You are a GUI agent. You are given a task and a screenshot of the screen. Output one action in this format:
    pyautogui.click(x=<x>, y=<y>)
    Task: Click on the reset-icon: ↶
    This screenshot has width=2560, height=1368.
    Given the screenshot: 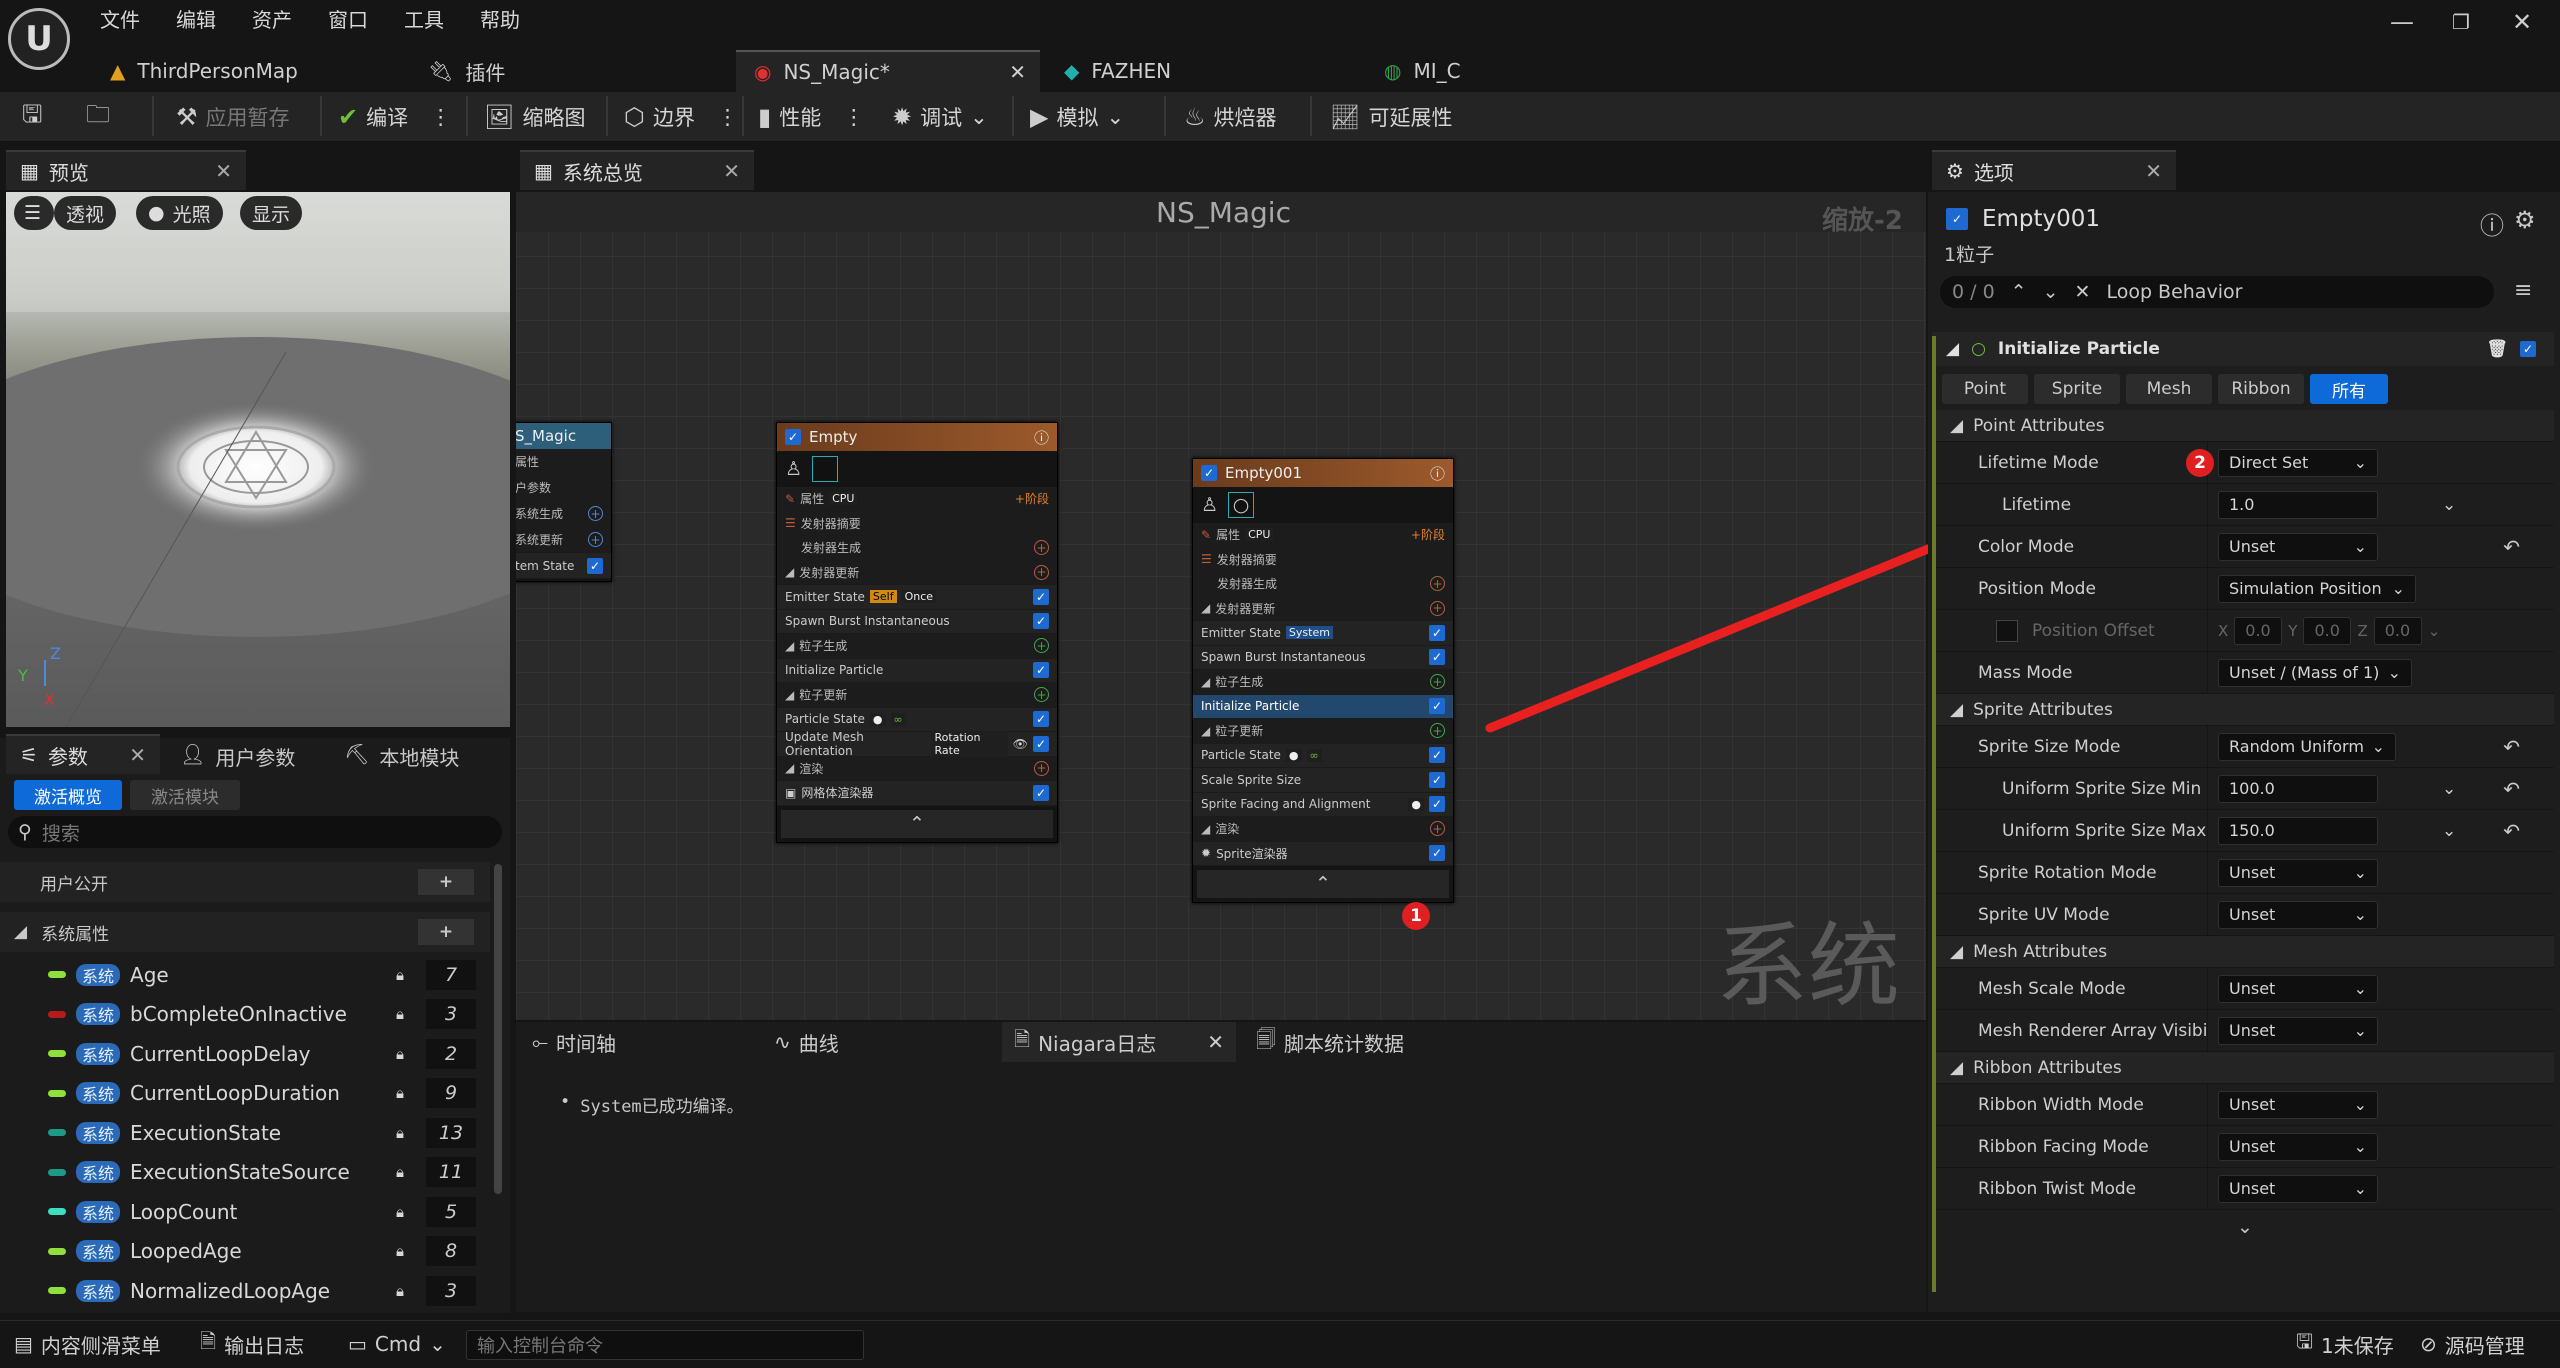 What is the action you would take?
    pyautogui.click(x=2511, y=547)
    